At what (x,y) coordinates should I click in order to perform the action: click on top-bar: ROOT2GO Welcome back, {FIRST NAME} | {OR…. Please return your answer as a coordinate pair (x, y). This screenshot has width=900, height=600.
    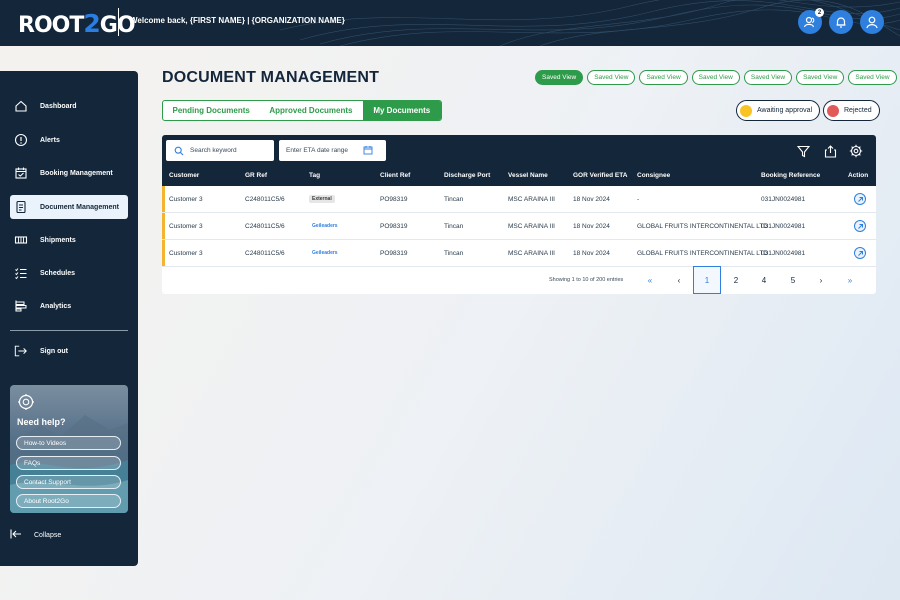
    Looking at the image, I should click on (450, 23).